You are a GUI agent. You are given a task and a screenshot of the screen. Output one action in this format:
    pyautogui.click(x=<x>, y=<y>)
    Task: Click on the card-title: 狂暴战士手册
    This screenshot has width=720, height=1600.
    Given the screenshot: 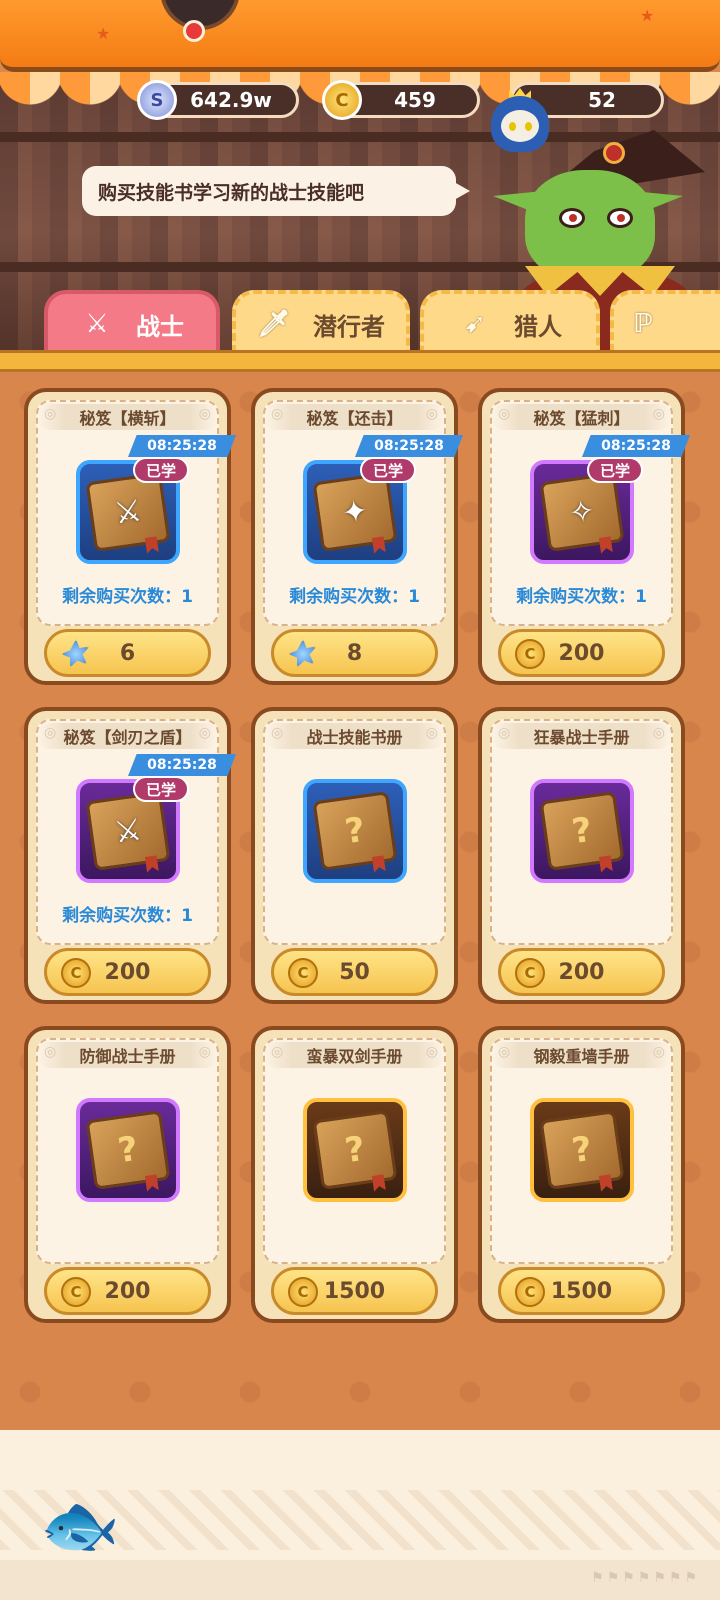 What is the action you would take?
    pyautogui.click(x=581, y=736)
    